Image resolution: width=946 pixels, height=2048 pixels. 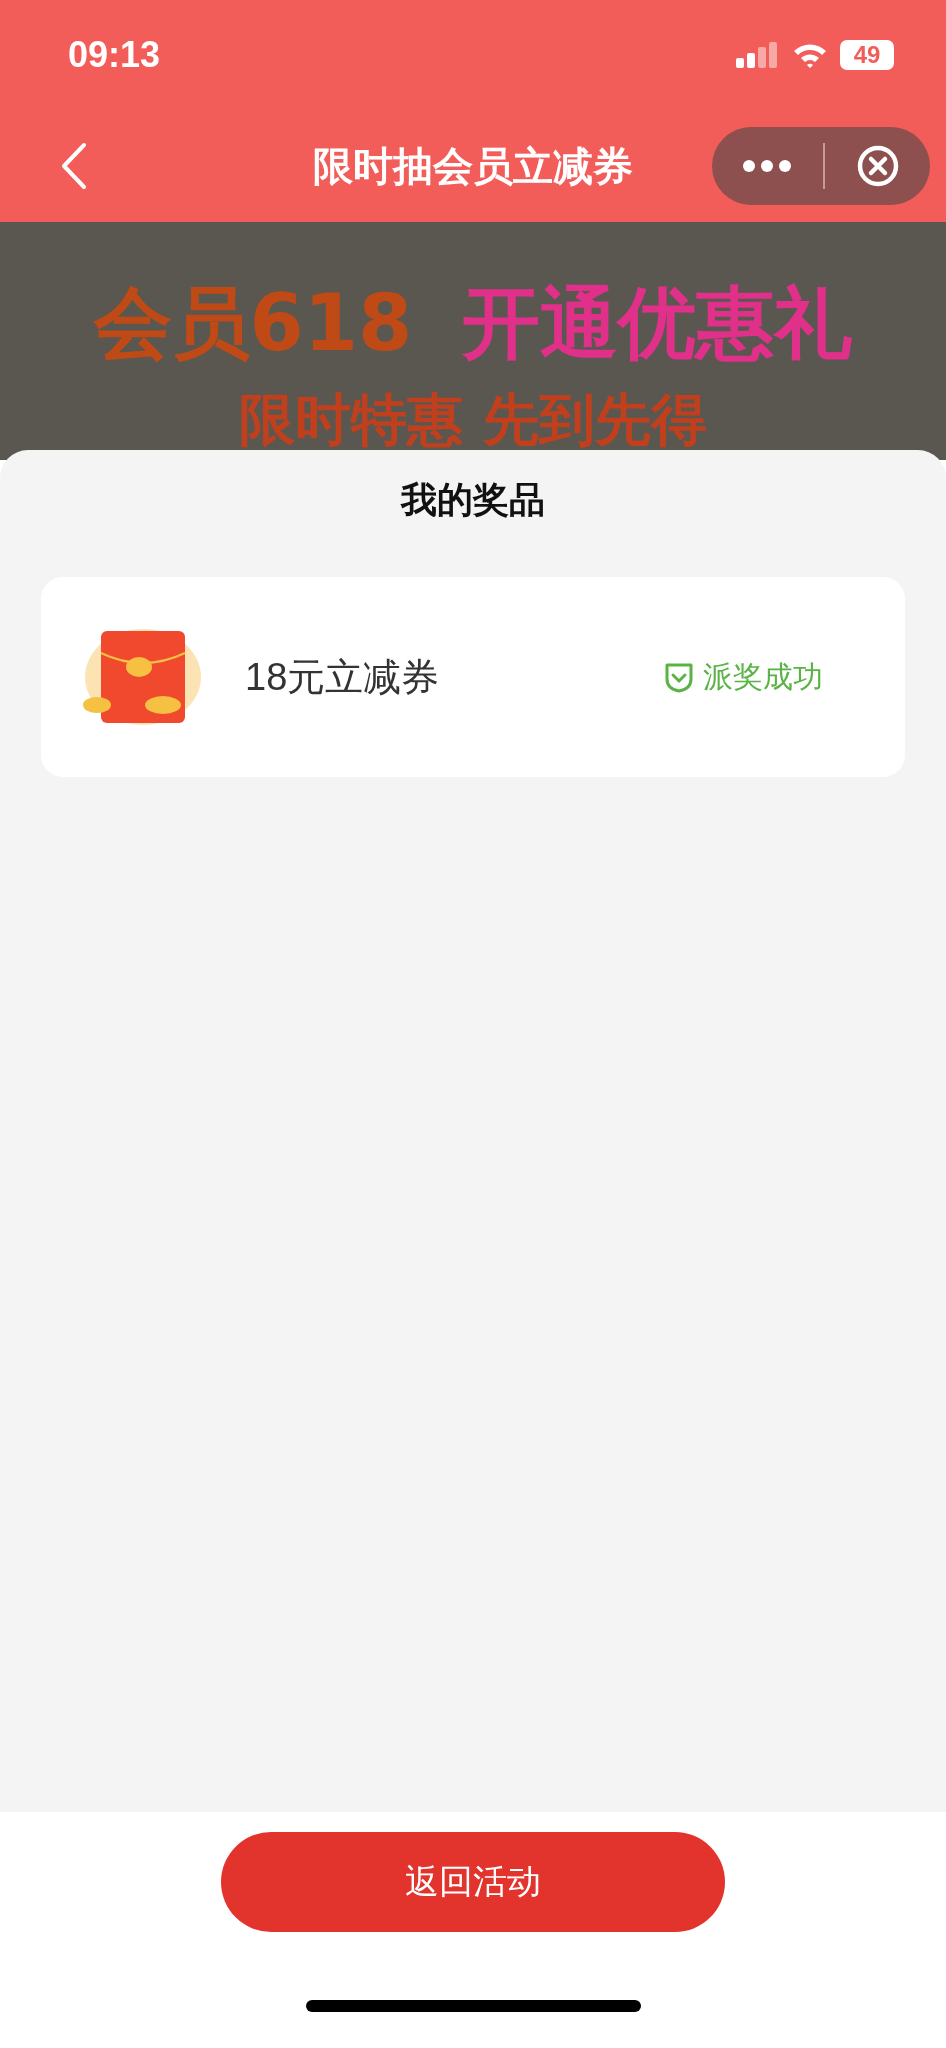 What do you see at coordinates (473, 166) in the screenshot?
I see `page-title: 限时抽会员立减券` at bounding box center [473, 166].